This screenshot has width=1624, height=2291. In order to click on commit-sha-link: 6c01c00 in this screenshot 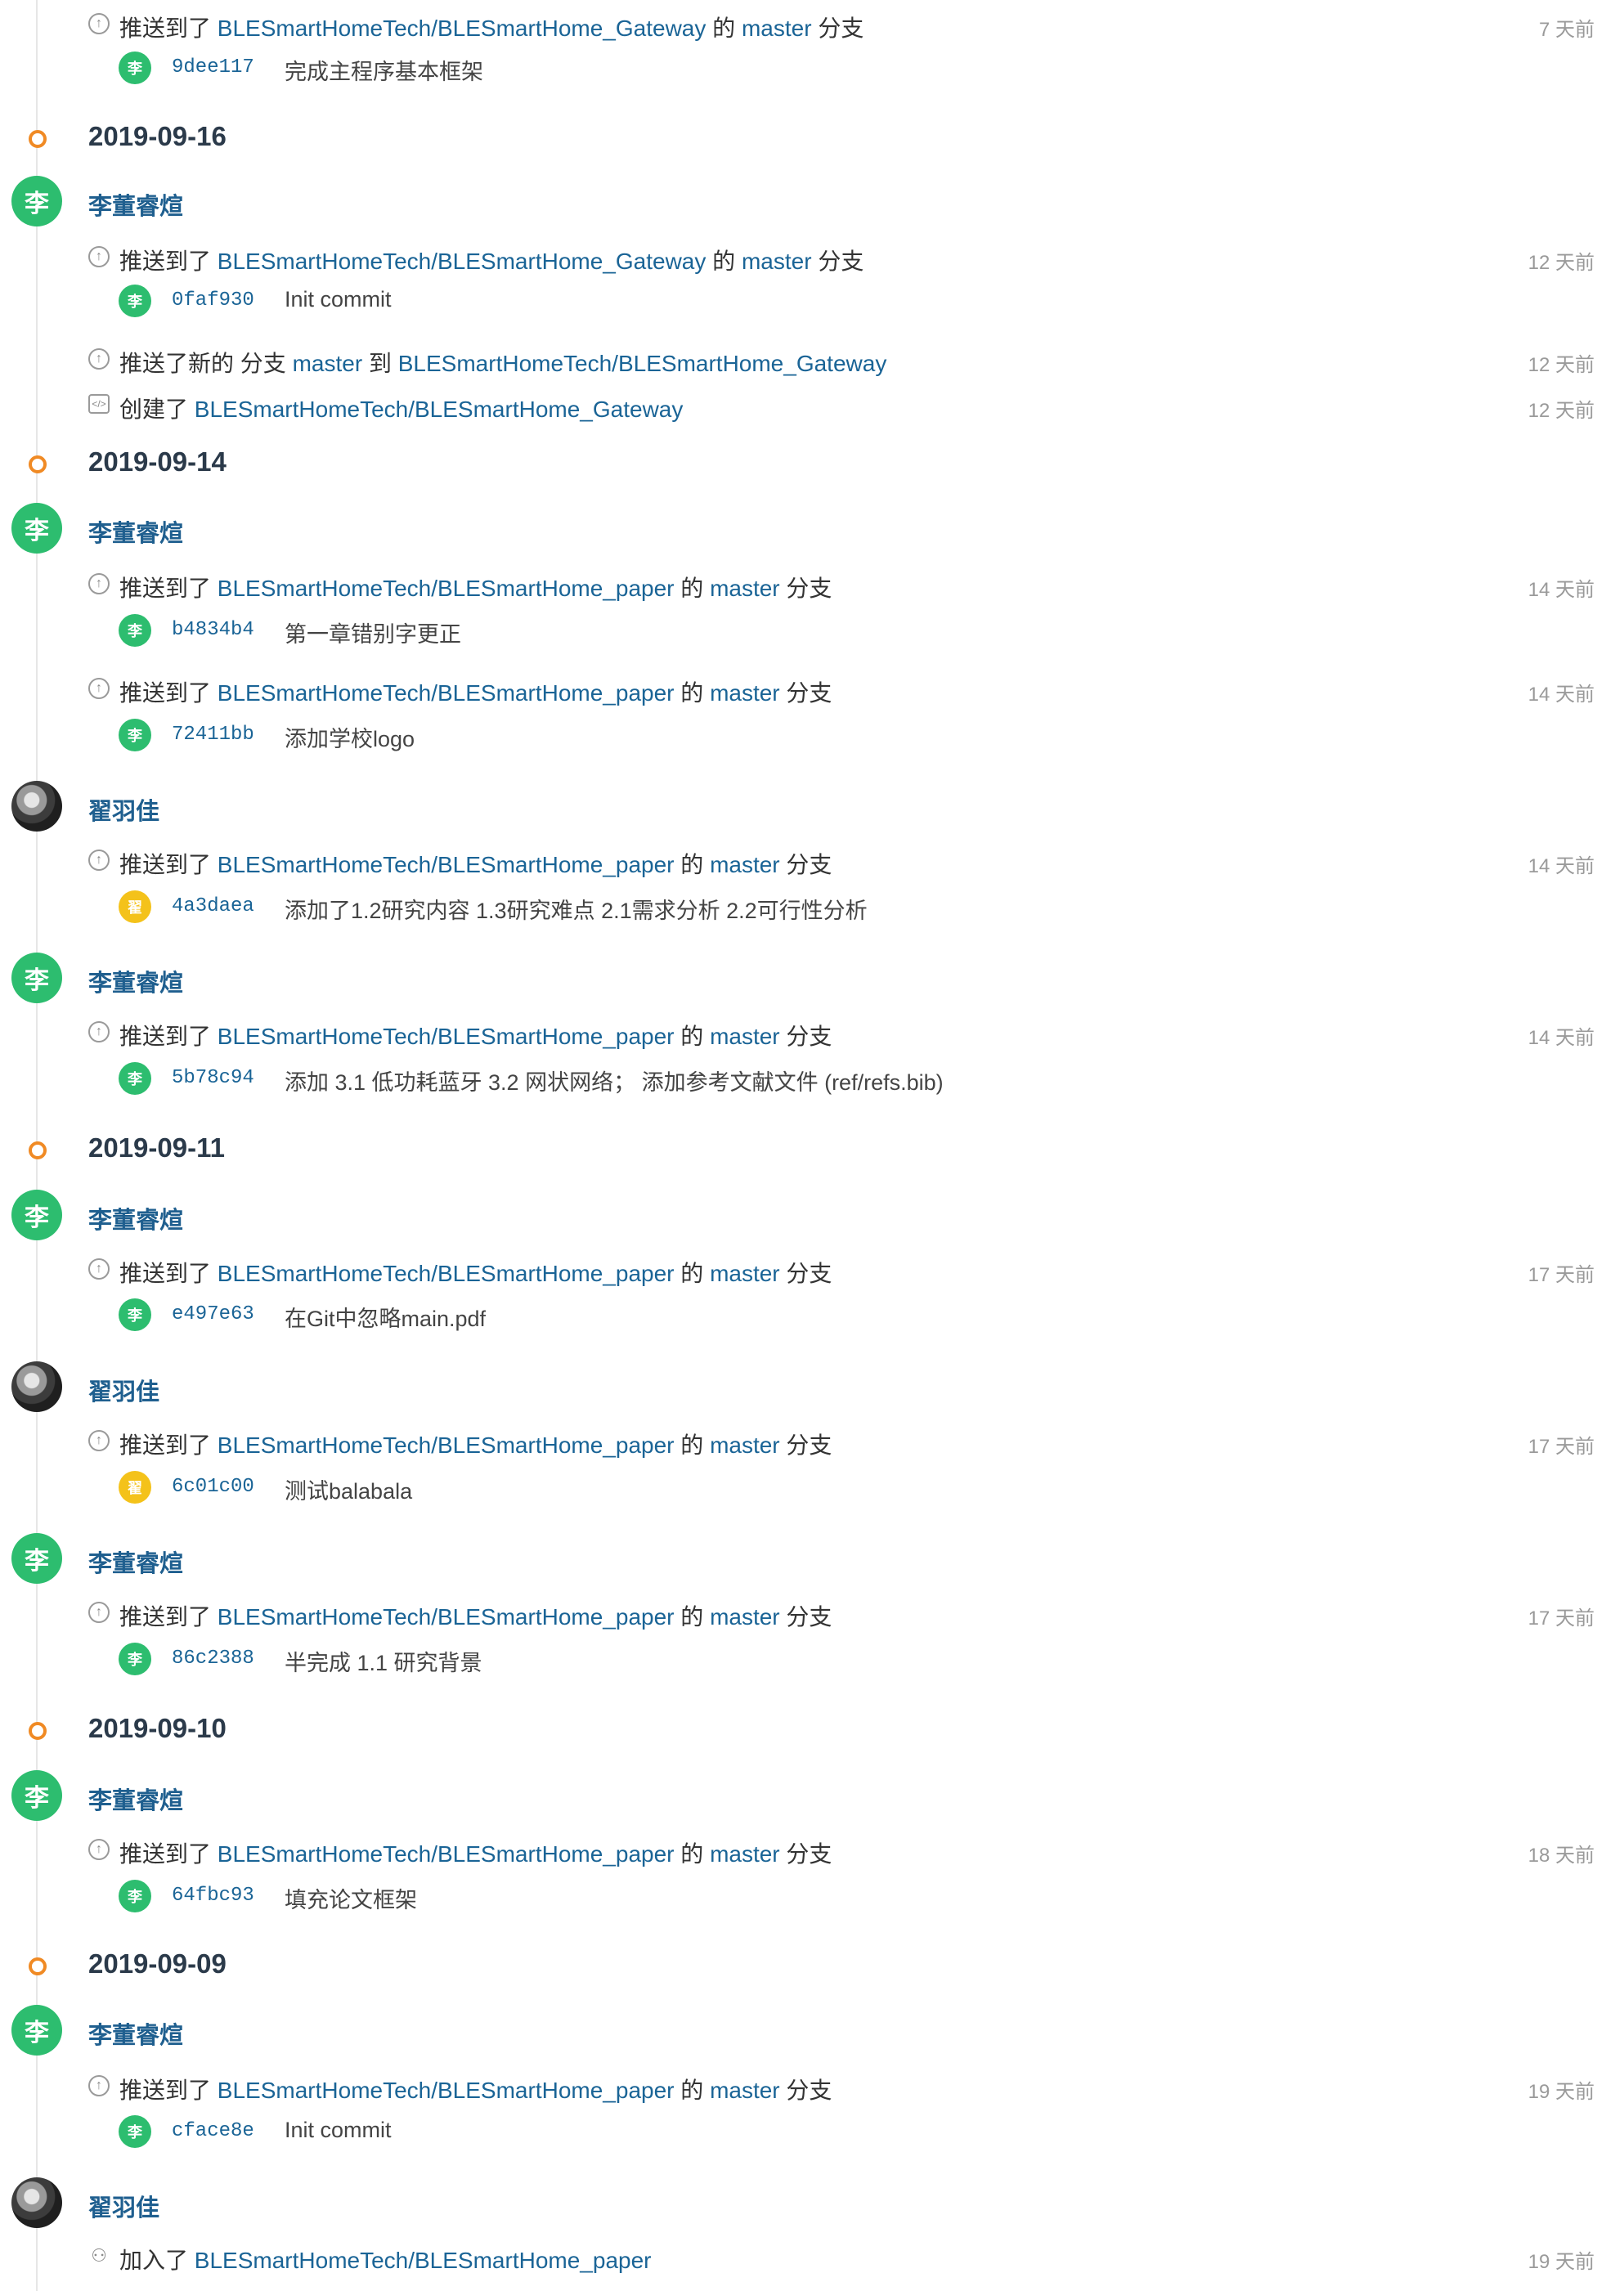, I will do `click(213, 1487)`.